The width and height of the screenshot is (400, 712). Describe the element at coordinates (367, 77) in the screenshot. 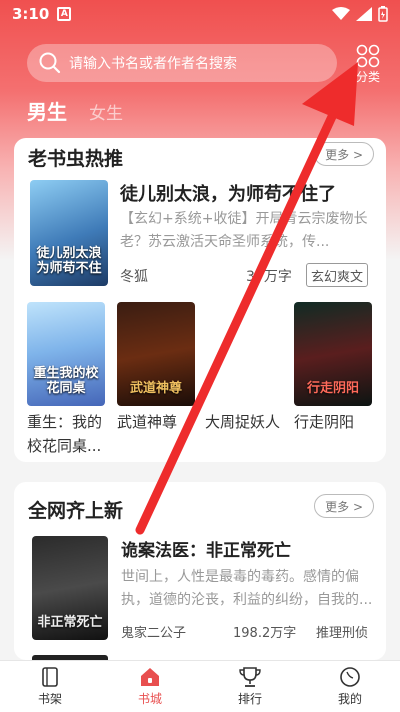

I see `category-label: 分类` at that location.